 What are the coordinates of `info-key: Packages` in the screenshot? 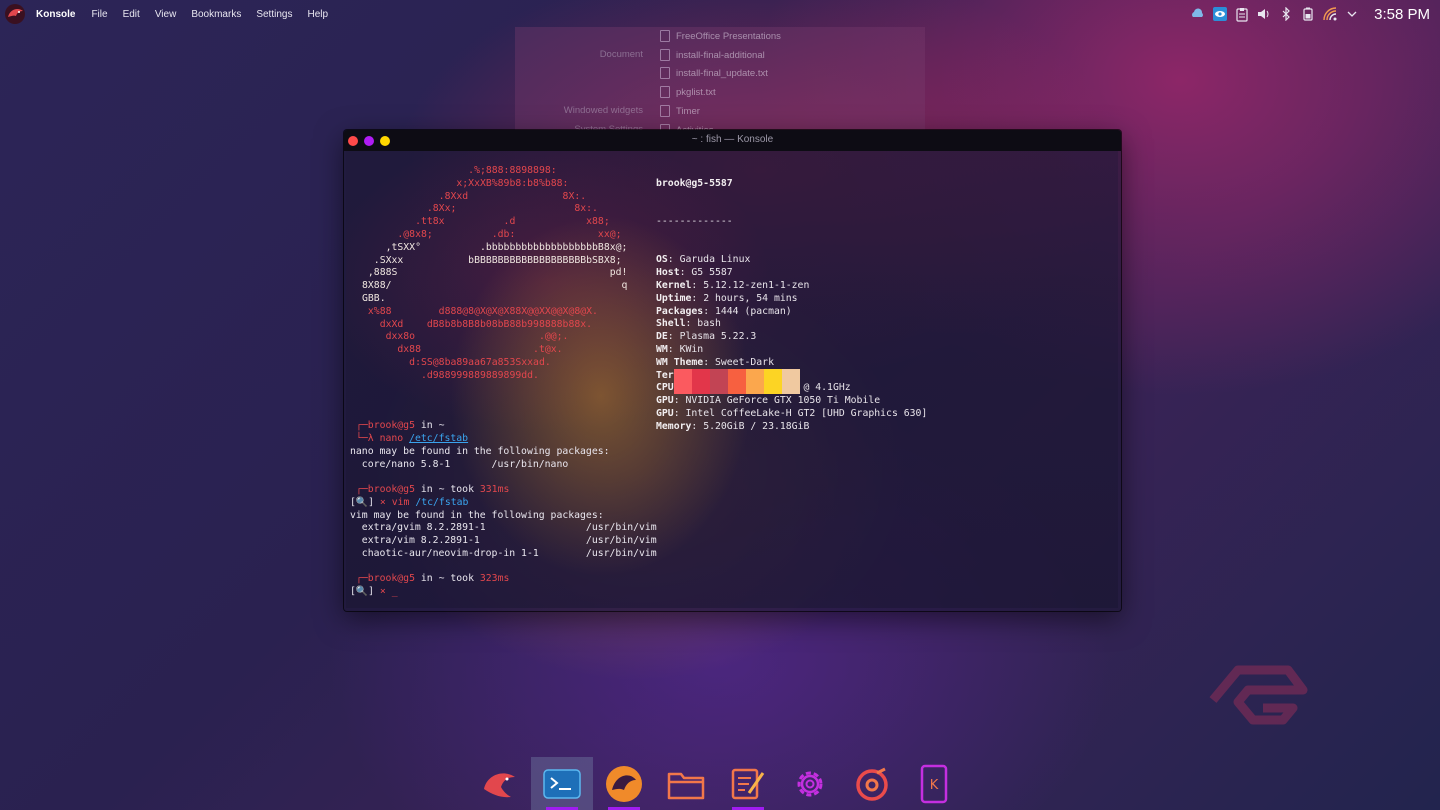 It's located at (680, 311).